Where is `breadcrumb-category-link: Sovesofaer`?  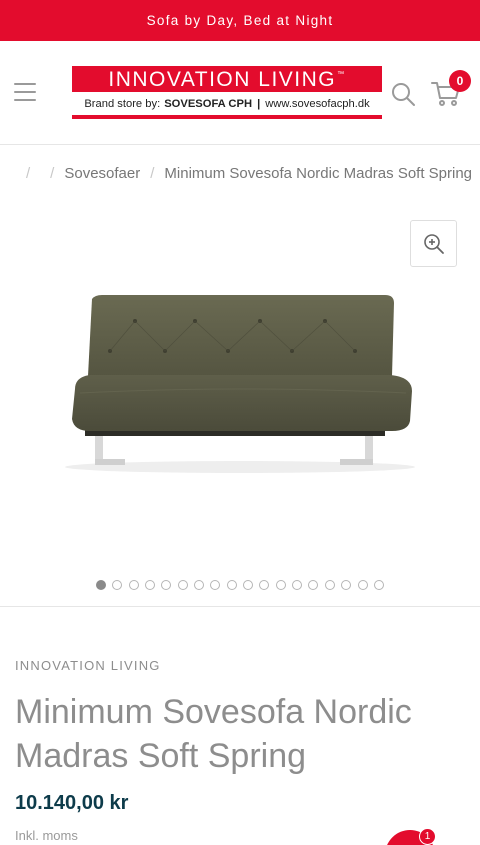 breadcrumb-category-link: Sovesofaer is located at coordinates (102, 173).